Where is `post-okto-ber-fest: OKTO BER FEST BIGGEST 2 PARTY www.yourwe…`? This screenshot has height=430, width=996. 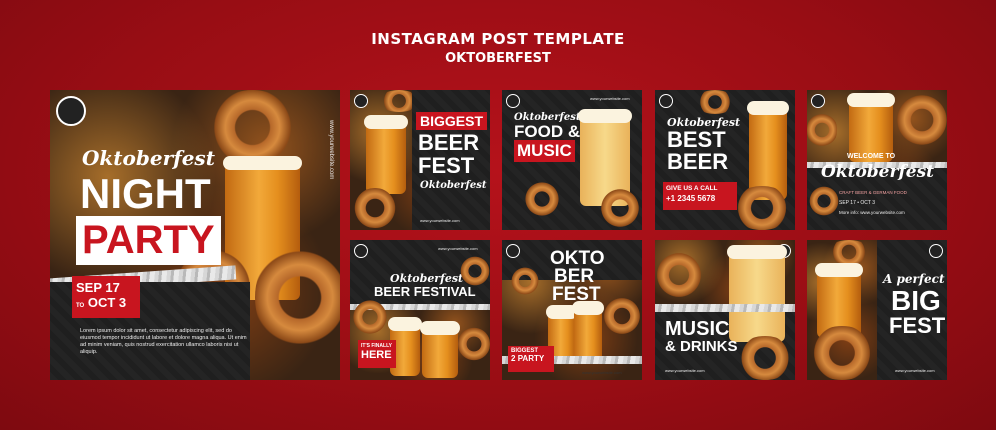
post-okto-ber-fest: OKTO BER FEST BIGGEST 2 PARTY www.yourwe… is located at coordinates (572, 310).